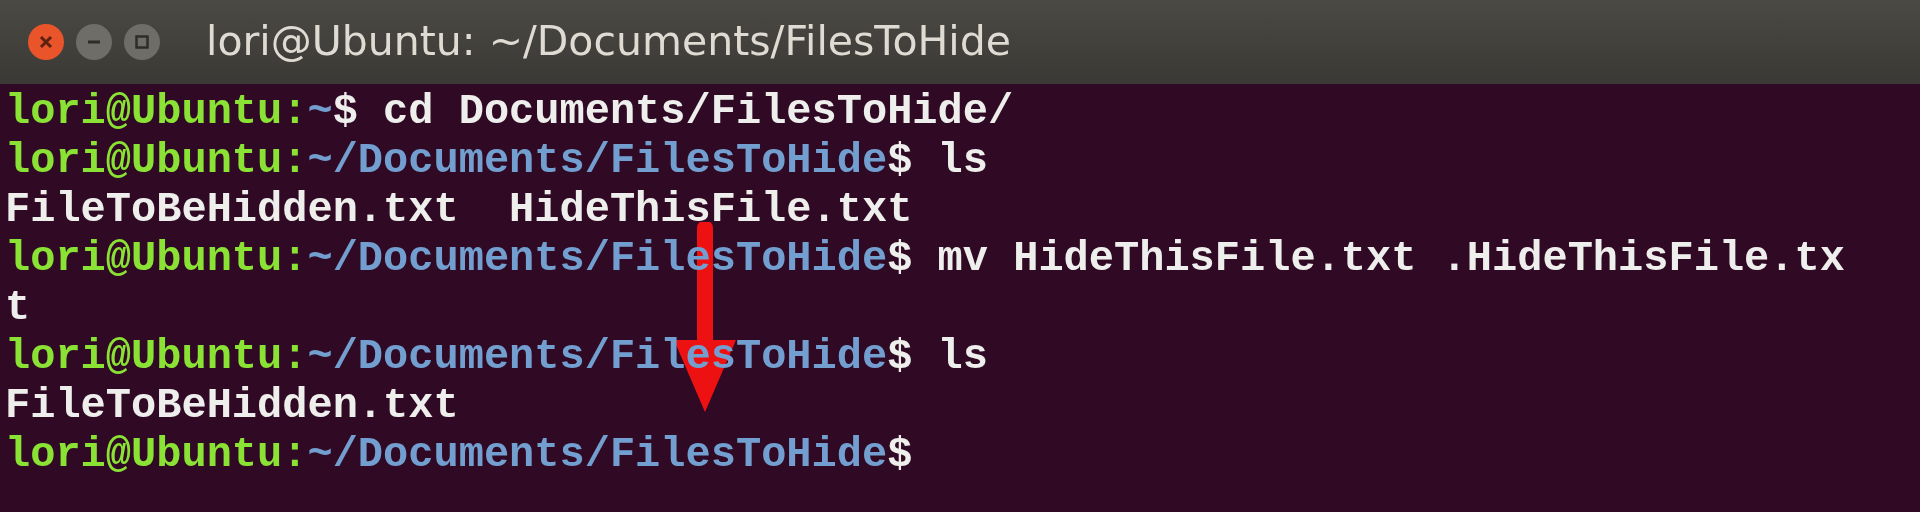  What do you see at coordinates (232, 406) in the screenshot?
I see `terminal-line: FileToBeHidden.txt` at bounding box center [232, 406].